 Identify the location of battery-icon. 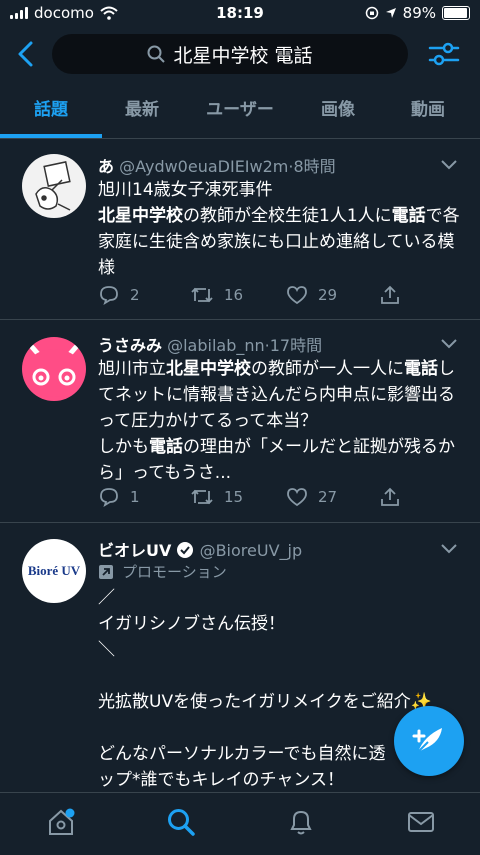
(456, 13).